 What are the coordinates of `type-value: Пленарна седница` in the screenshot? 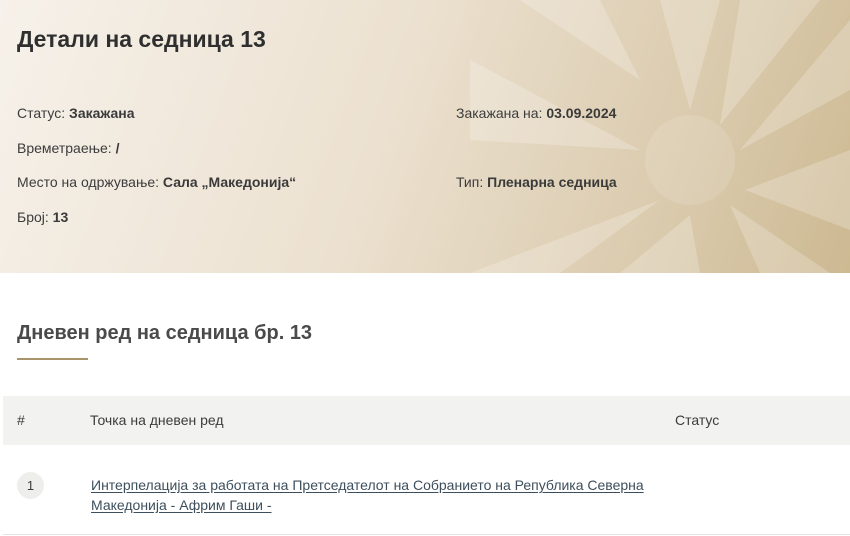 It's located at (552, 182).